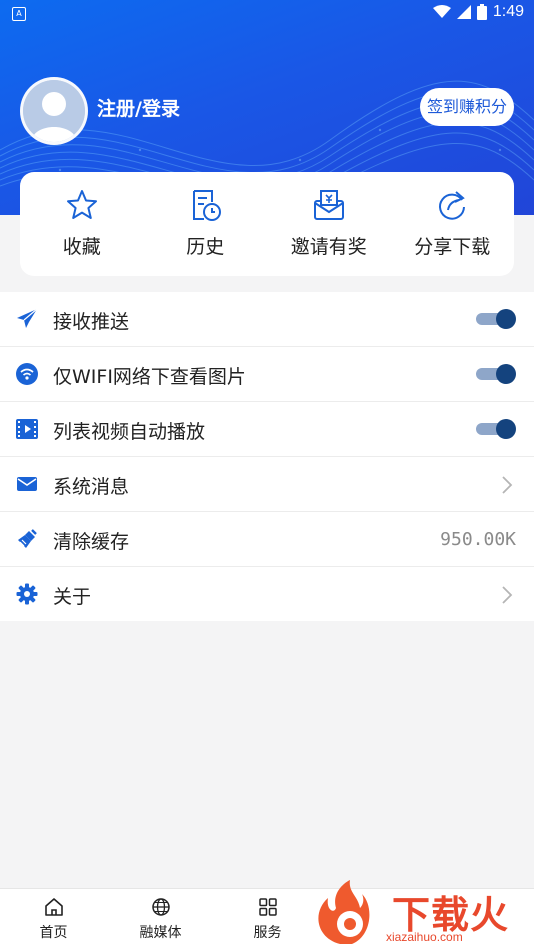 The width and height of the screenshot is (534, 951). What do you see at coordinates (160, 933) in the screenshot?
I see `nav-label: 融媒体` at bounding box center [160, 933].